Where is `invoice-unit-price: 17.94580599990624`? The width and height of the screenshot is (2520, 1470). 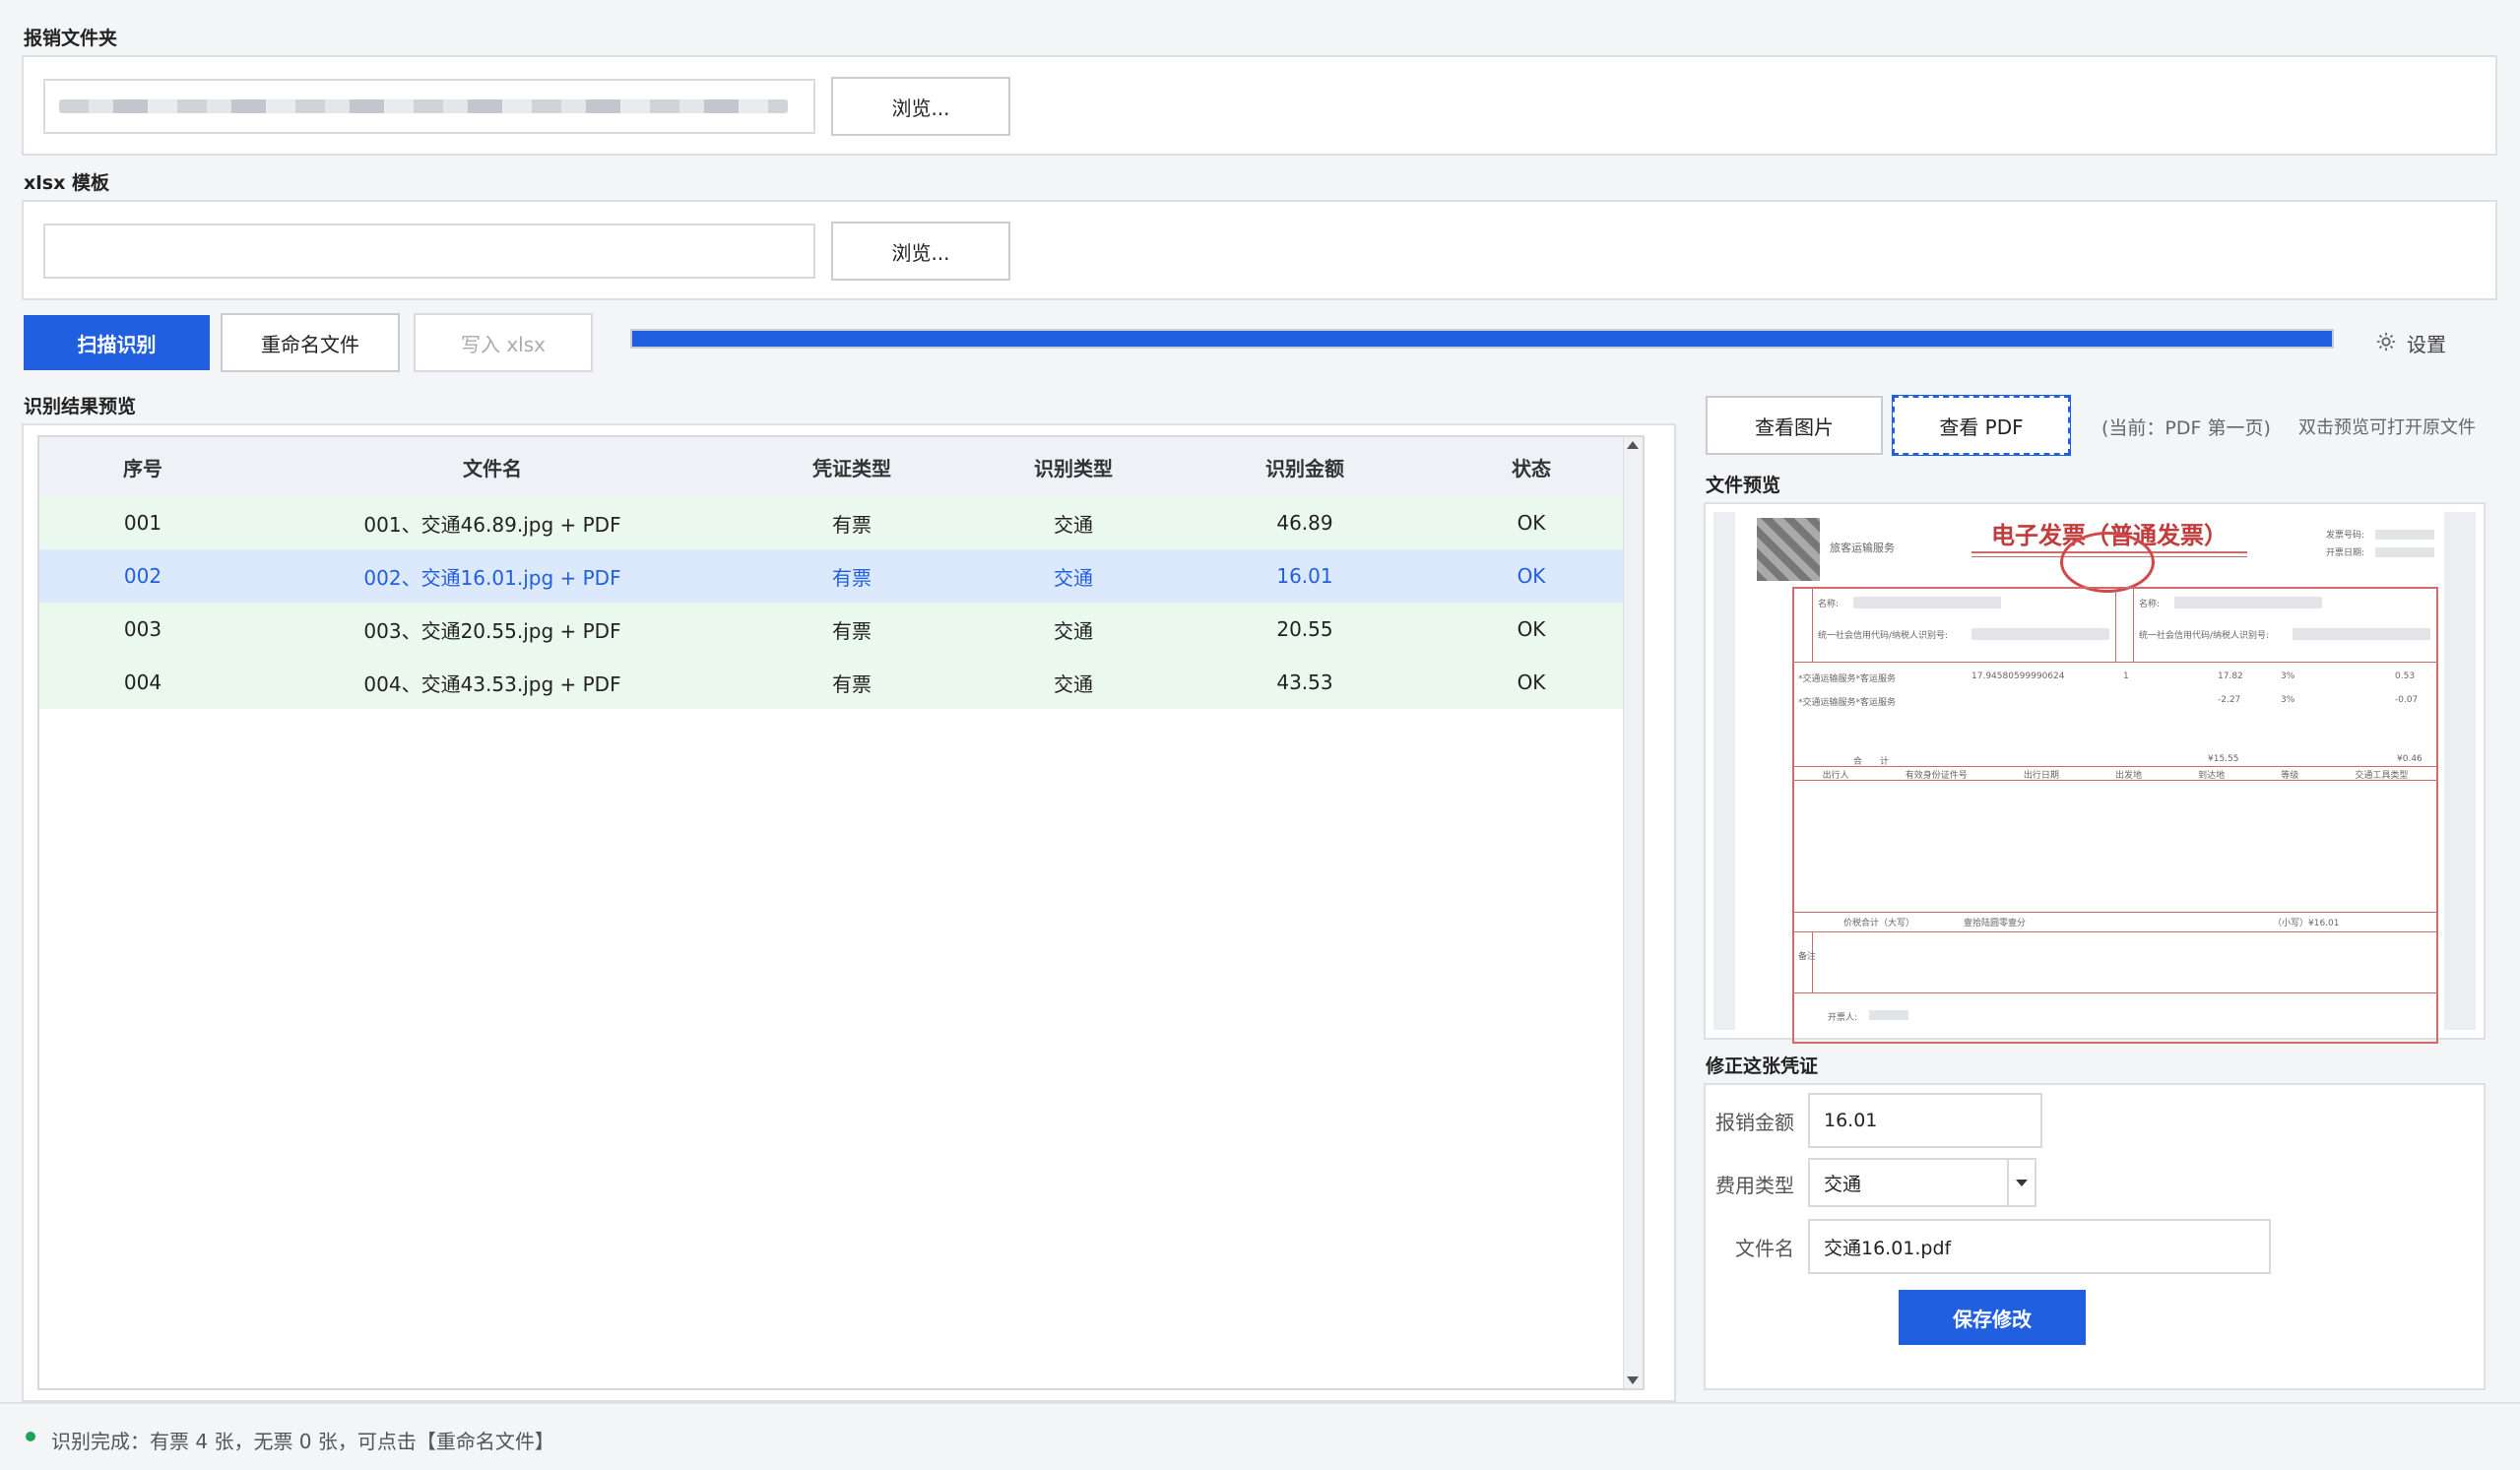 invoice-unit-price: 17.94580599990624 is located at coordinates (2018, 676).